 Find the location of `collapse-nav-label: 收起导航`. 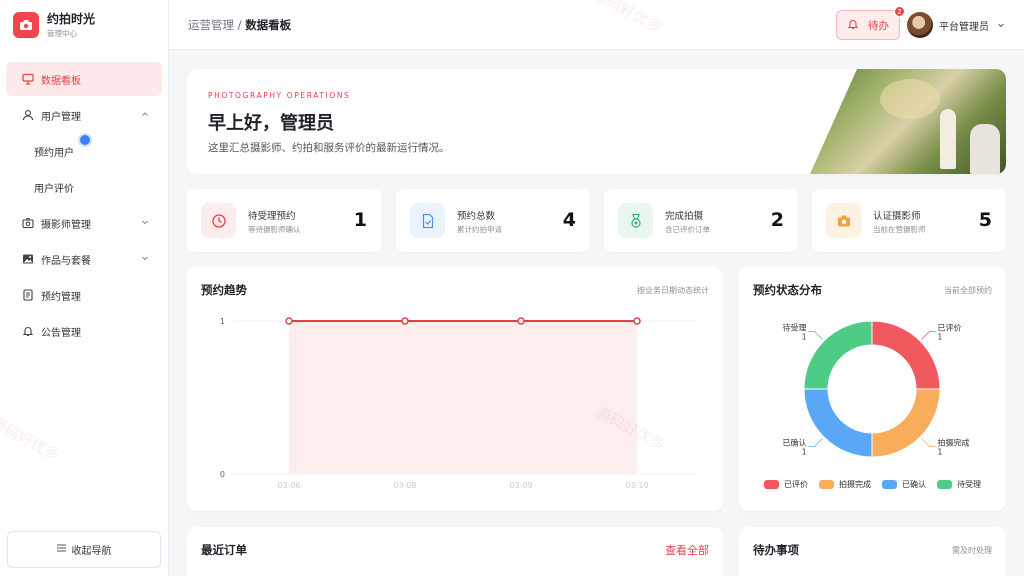

collapse-nav-label: 收起导航 is located at coordinates (91, 551).